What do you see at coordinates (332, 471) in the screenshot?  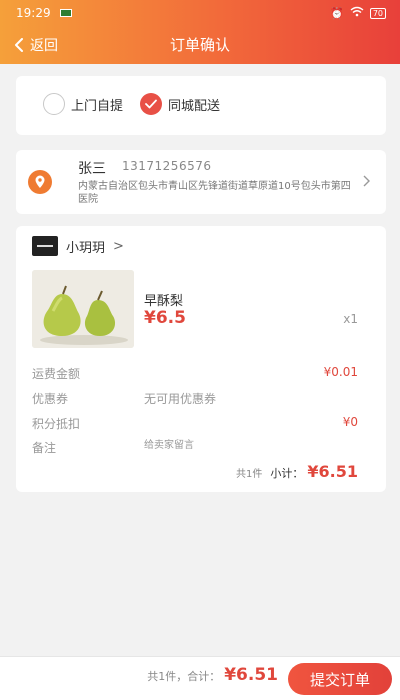 I see `subtotal-amount: ¥6.51` at bounding box center [332, 471].